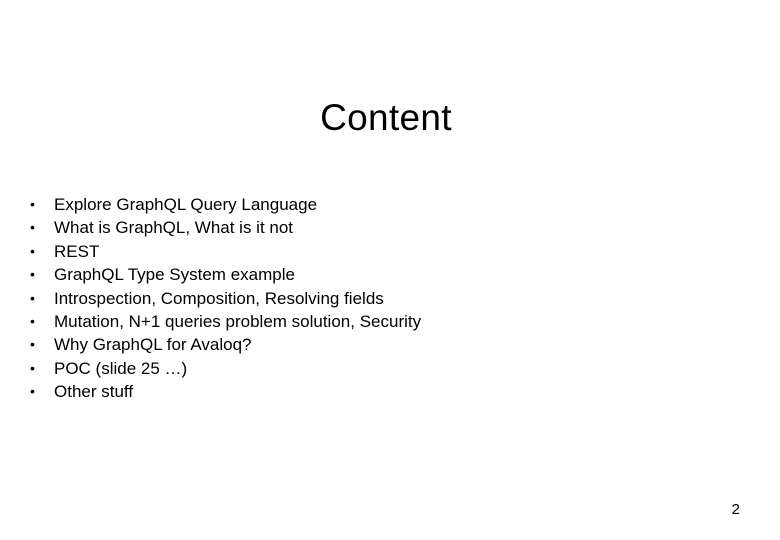 The width and height of the screenshot is (780, 540). What do you see at coordinates (77, 251) in the screenshot?
I see `list-item-text: REST` at bounding box center [77, 251].